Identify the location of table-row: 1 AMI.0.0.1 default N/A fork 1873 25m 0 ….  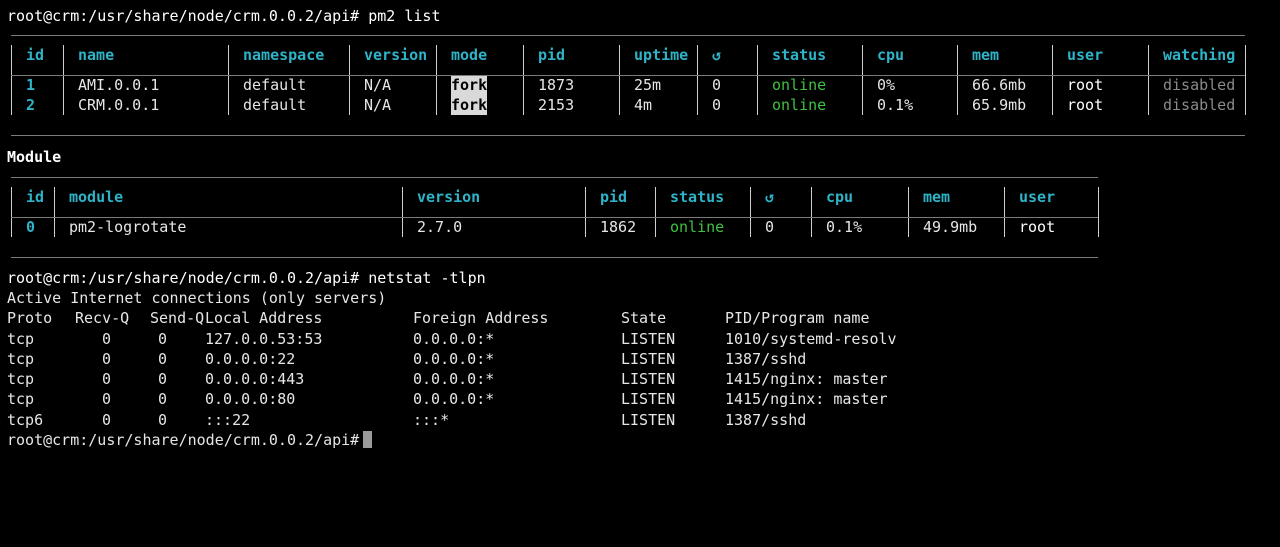
(628, 85).